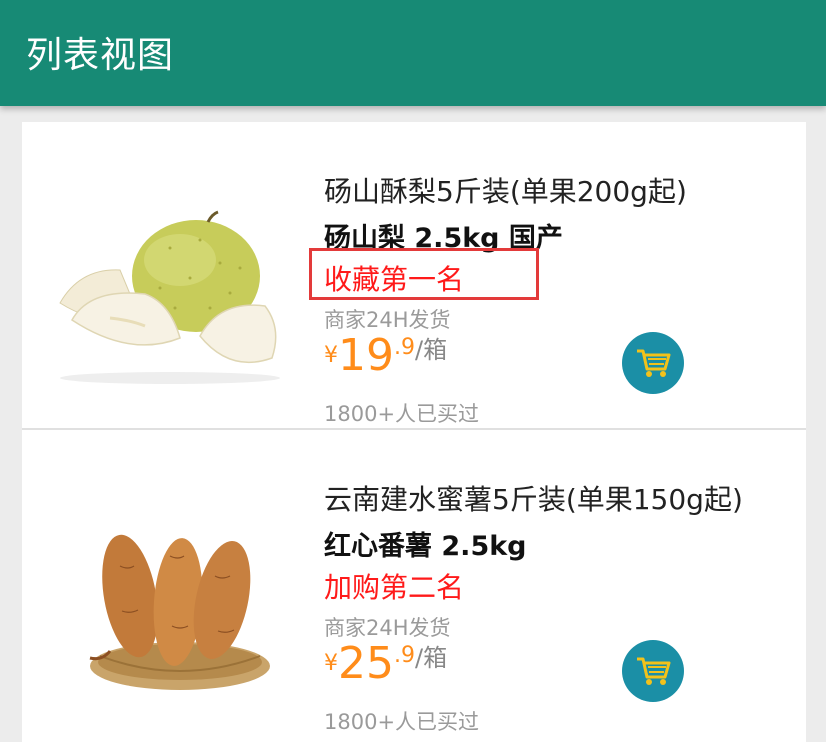 Image resolution: width=826 pixels, height=742 pixels. Describe the element at coordinates (366, 663) in the screenshot. I see `price-integer: 25` at that location.